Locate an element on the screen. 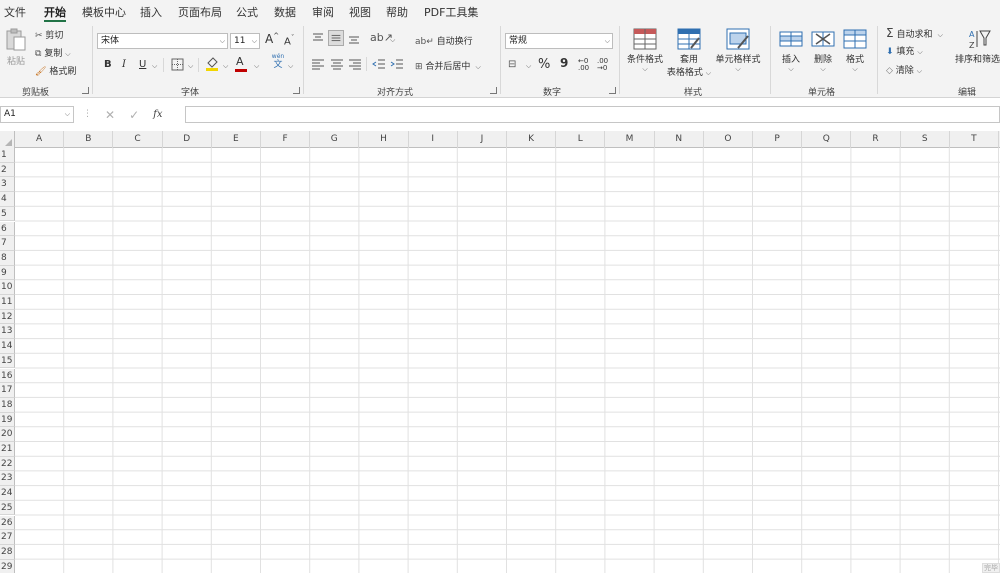  column-header-Q: Q is located at coordinates (827, 139).